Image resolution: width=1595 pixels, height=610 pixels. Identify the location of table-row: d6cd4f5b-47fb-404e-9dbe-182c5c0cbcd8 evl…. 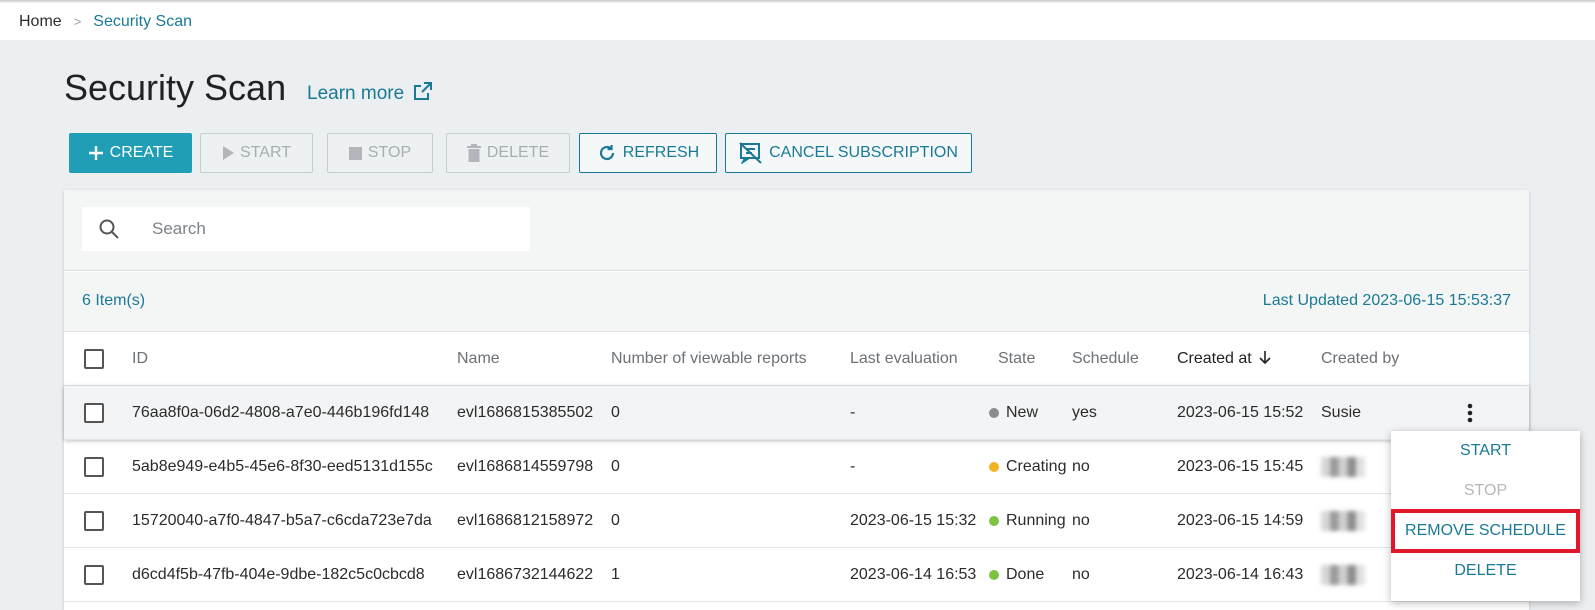
(796, 575).